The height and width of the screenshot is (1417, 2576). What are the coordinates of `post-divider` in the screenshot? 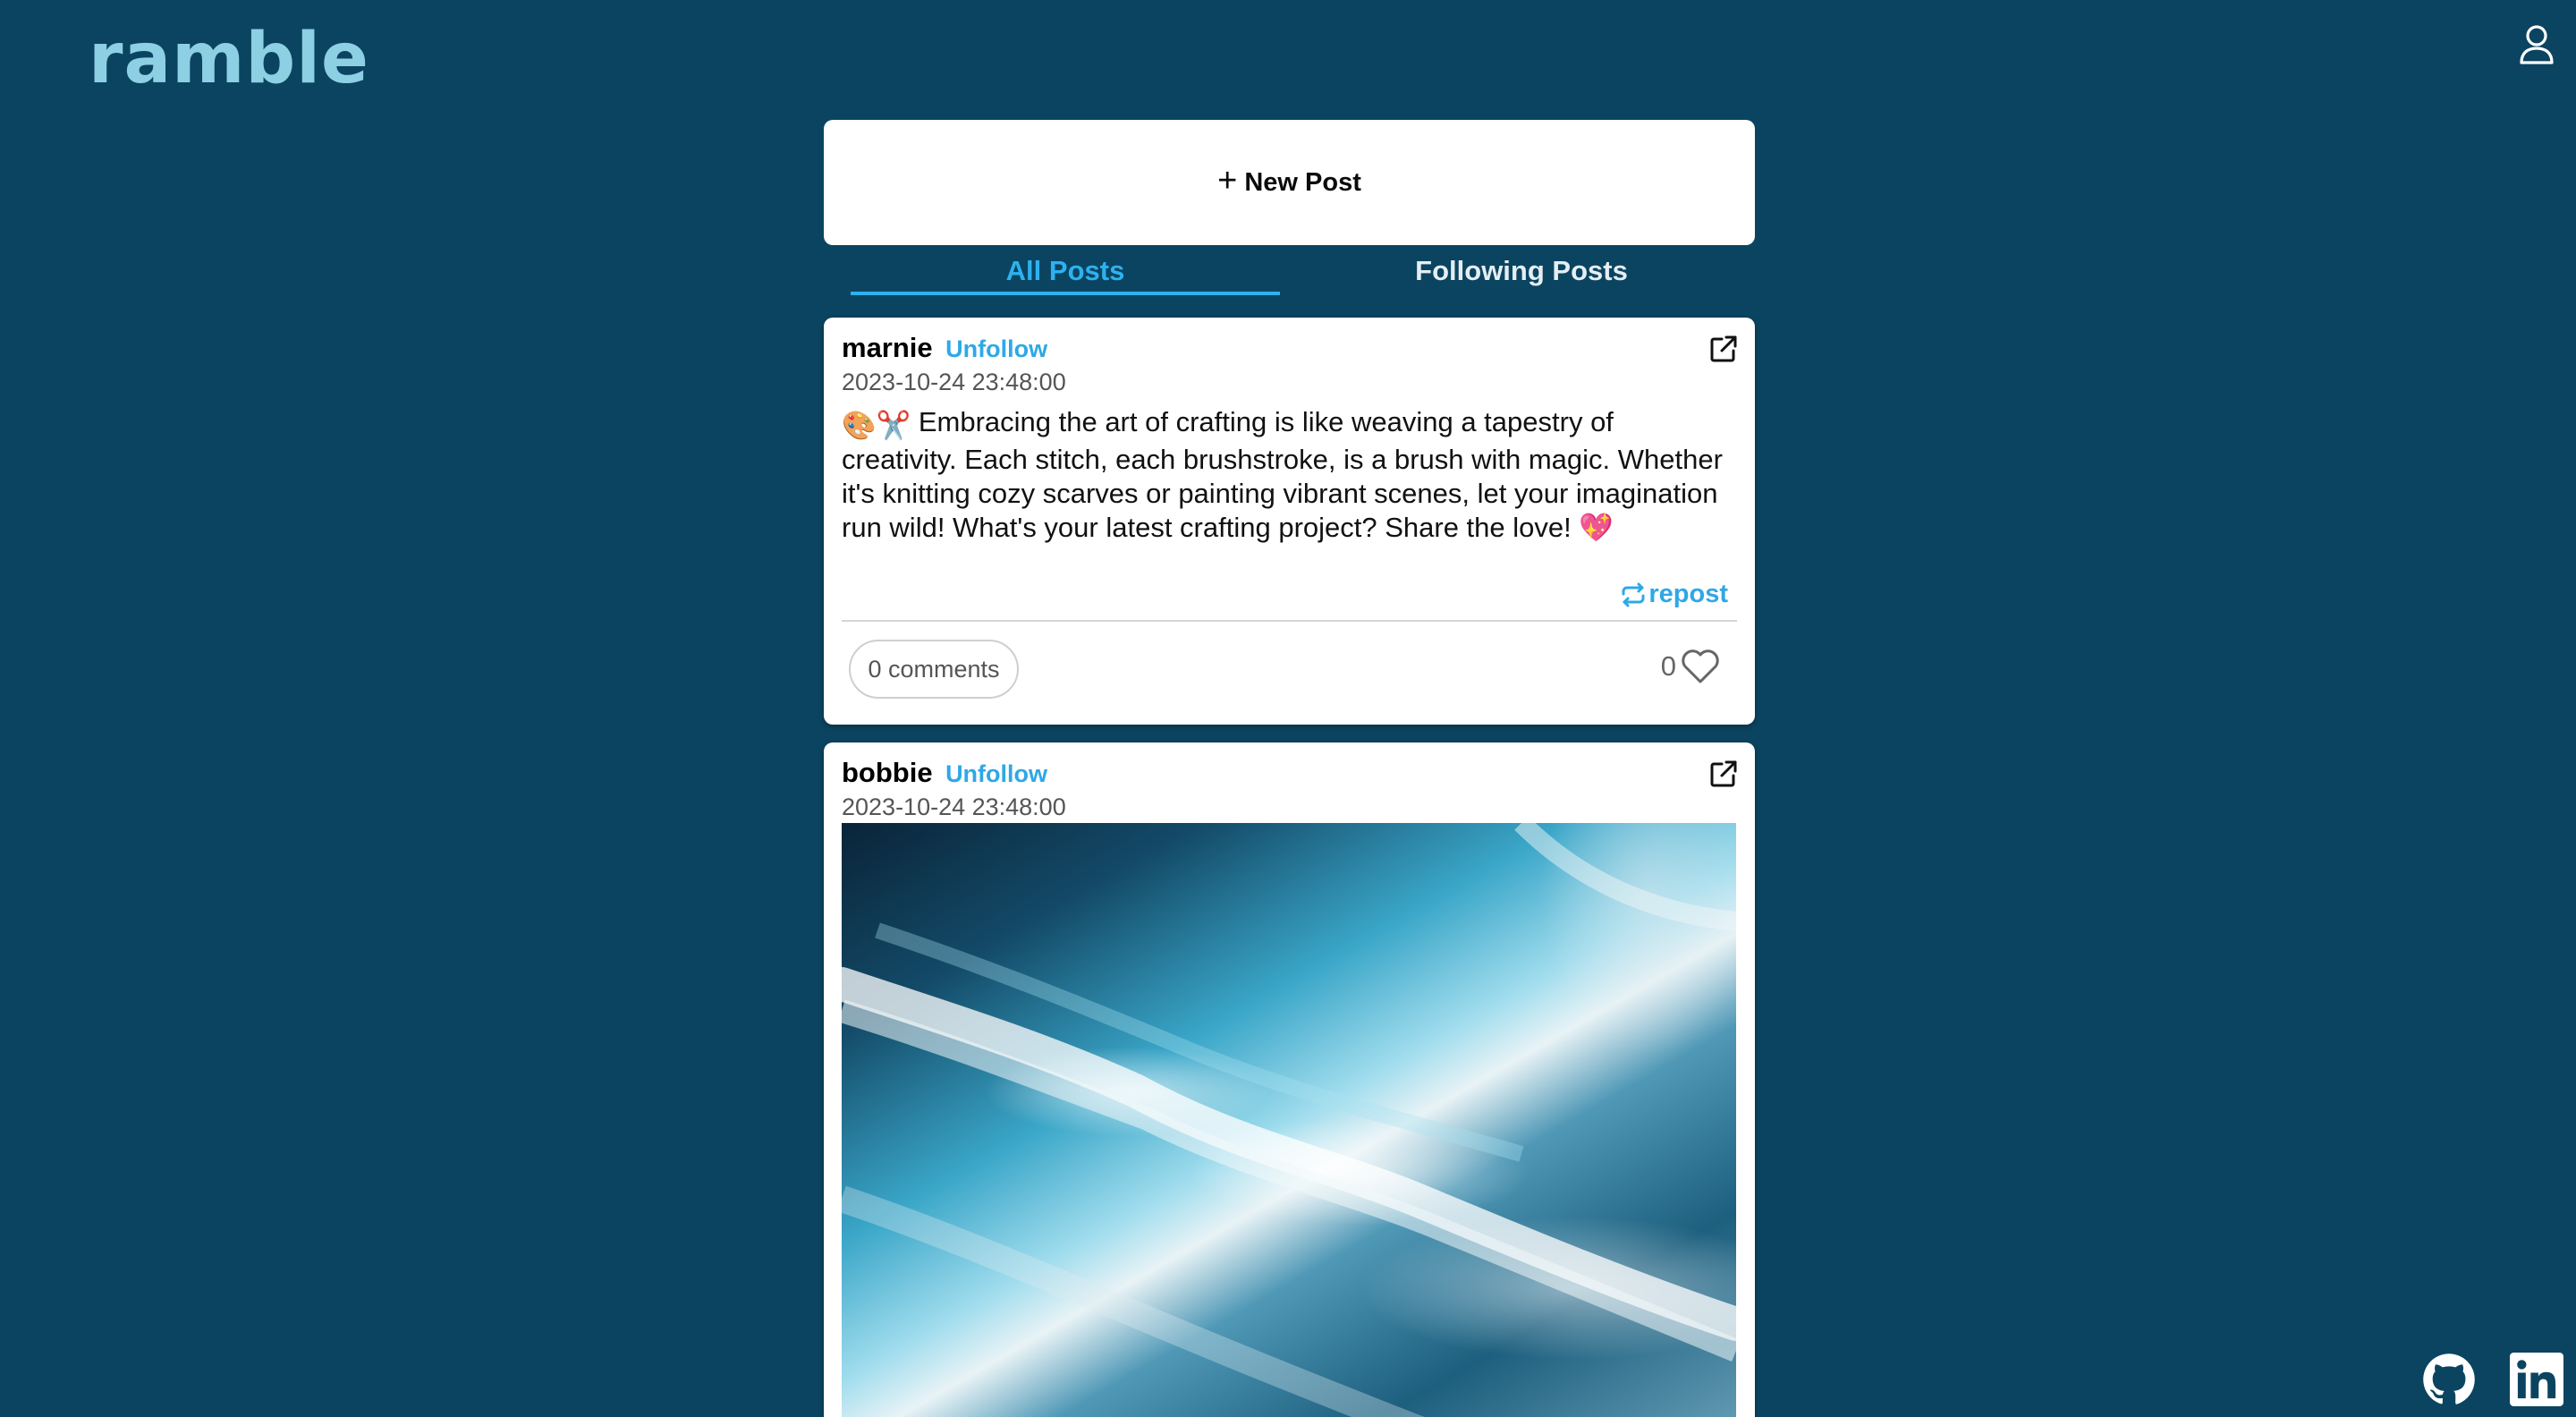 It's located at (1289, 621).